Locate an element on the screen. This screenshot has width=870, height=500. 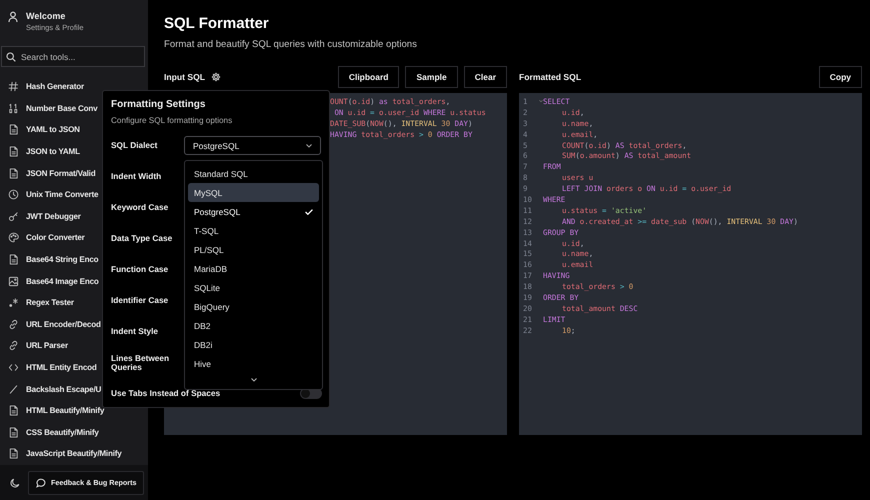
menu-option: Hive is located at coordinates (253, 363).